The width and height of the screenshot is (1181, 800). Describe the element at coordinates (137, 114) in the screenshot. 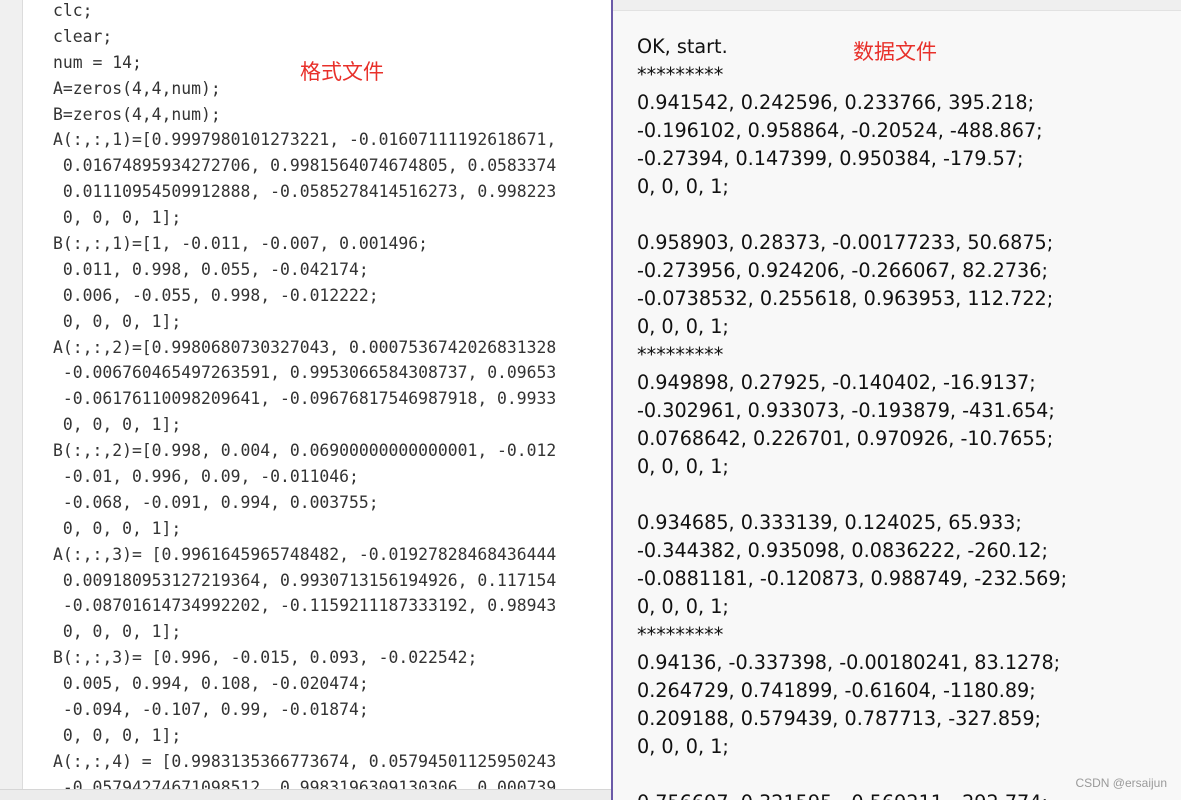

I see `code-line: B=zeros(4,4,num);` at that location.